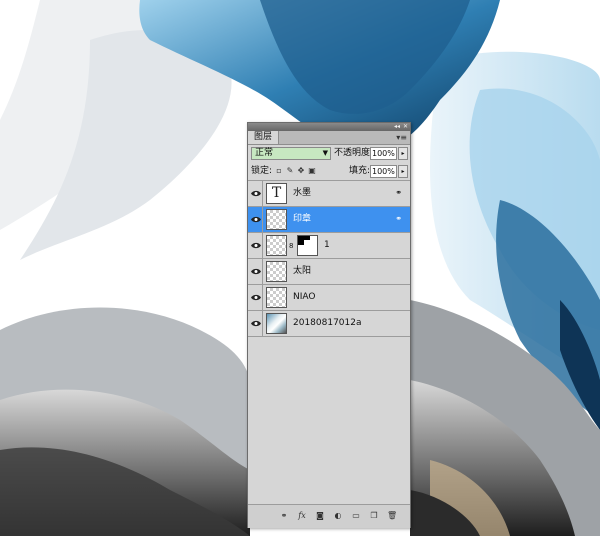 Image resolution: width=600 pixels, height=536 pixels. Describe the element at coordinates (397, 127) in the screenshot. I see `collapse-icon: ◂◂` at that location.